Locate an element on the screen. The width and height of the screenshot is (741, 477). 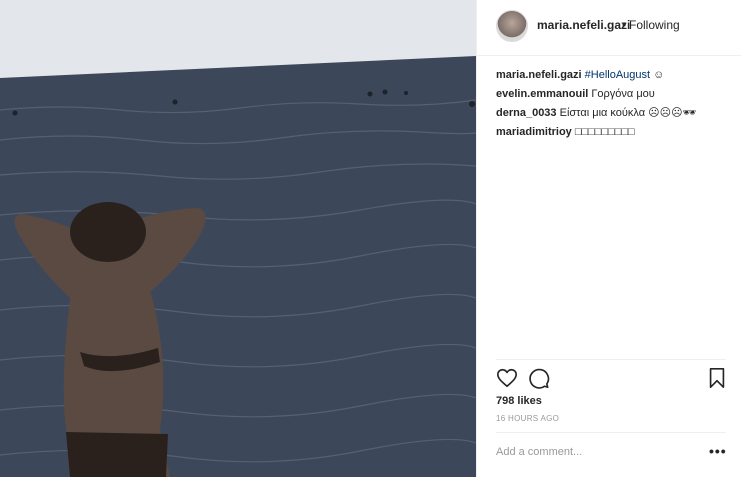
action-bar is located at coordinates (611, 379).